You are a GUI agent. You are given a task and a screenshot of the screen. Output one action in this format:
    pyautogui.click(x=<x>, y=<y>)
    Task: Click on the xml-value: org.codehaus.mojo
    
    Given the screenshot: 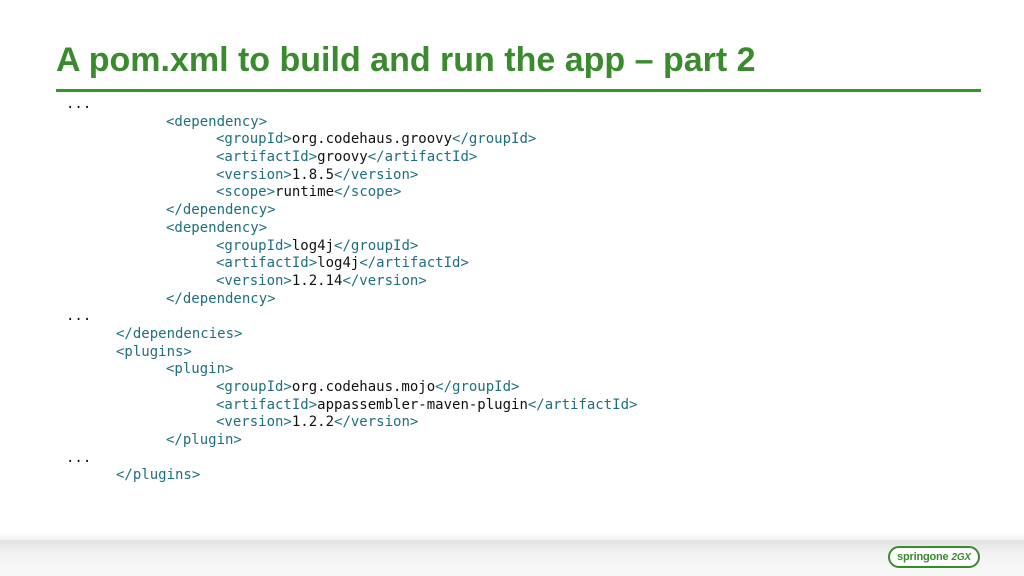 What is the action you would take?
    pyautogui.click(x=363, y=387)
    